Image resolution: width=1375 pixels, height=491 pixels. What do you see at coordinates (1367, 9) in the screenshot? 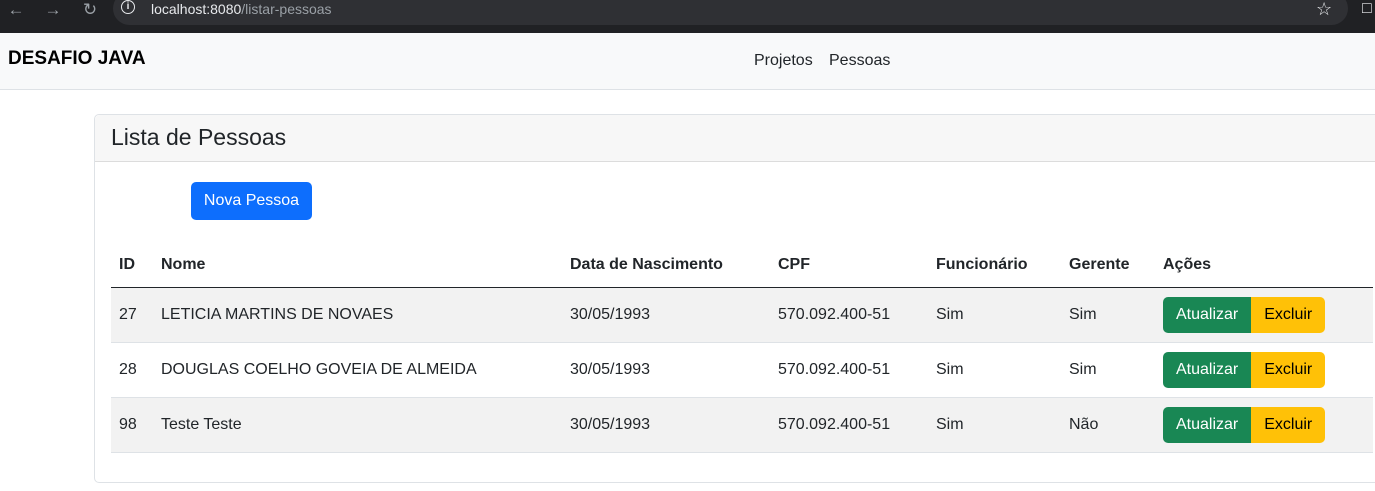
I see `extensions-icon: □` at bounding box center [1367, 9].